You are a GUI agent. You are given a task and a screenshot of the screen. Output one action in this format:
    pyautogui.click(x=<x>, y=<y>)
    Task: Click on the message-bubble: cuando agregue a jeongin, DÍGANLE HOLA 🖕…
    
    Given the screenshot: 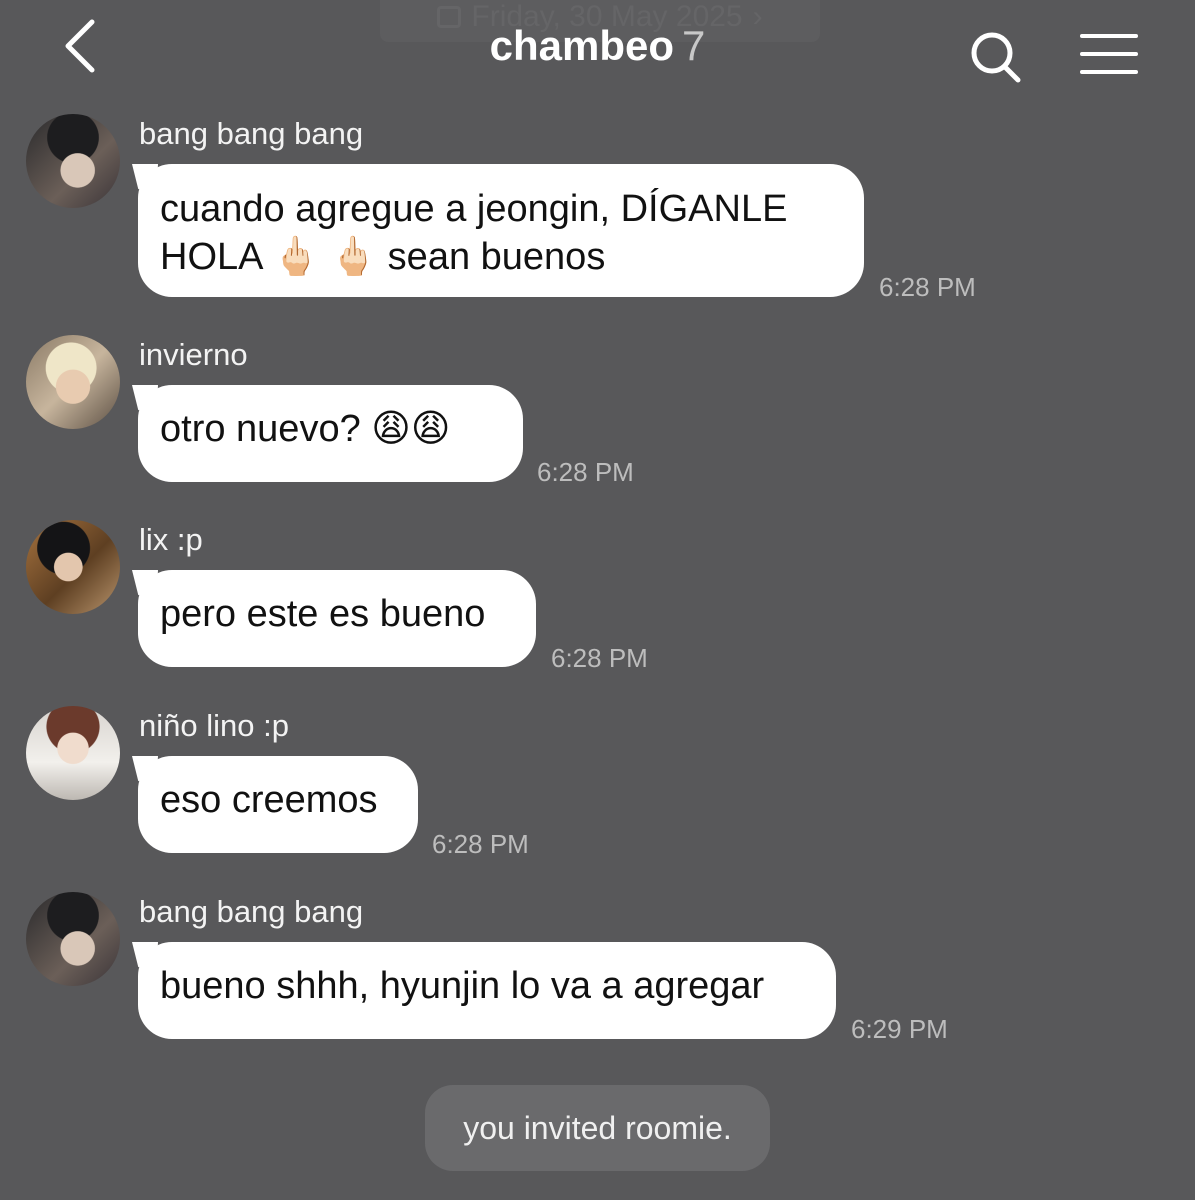 What is the action you would take?
    pyautogui.click(x=501, y=230)
    